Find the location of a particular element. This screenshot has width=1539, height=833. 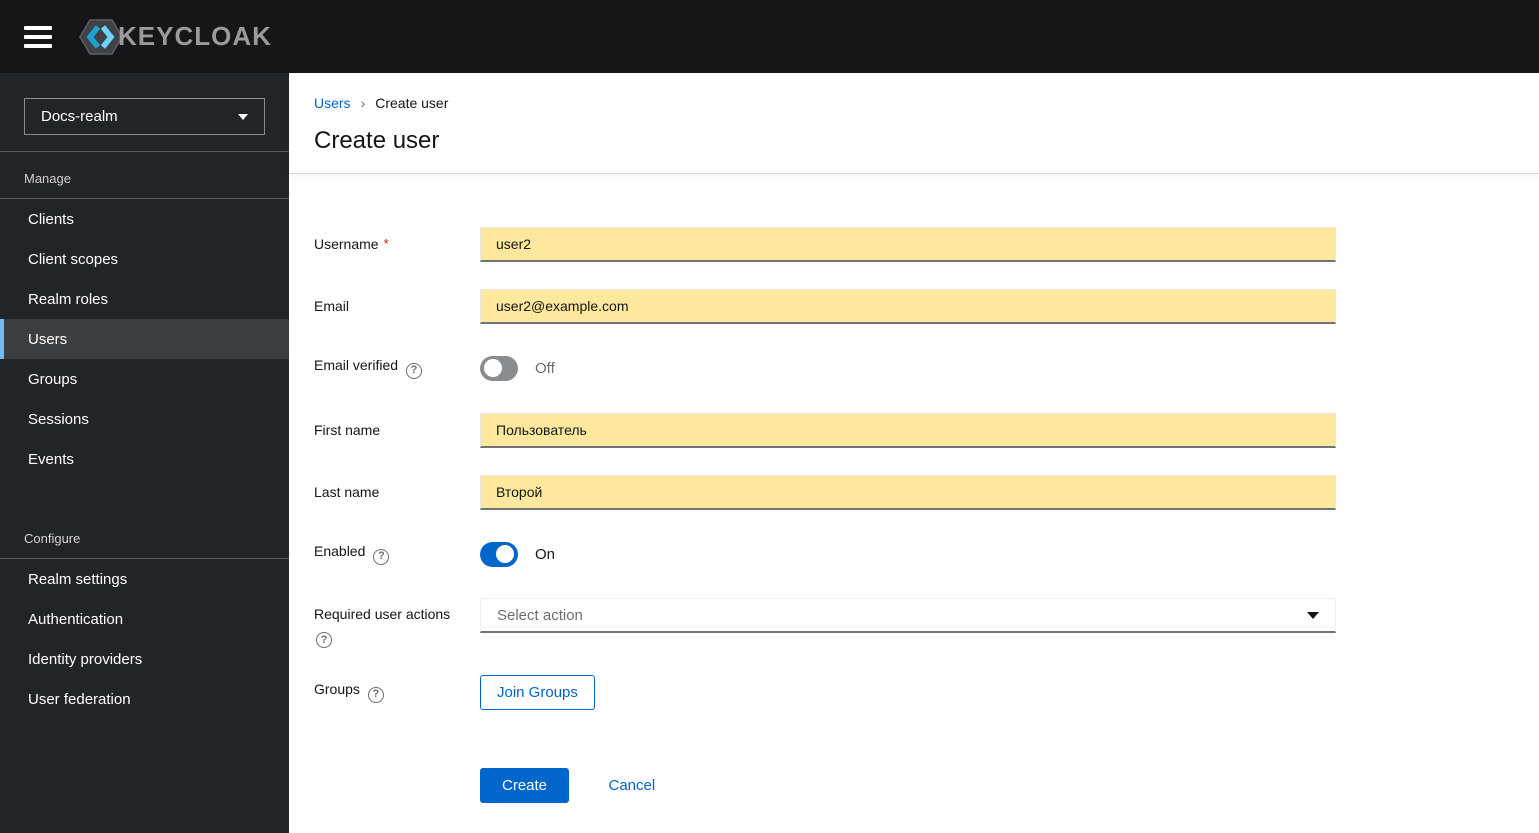

page-title: Create user is located at coordinates (377, 140).